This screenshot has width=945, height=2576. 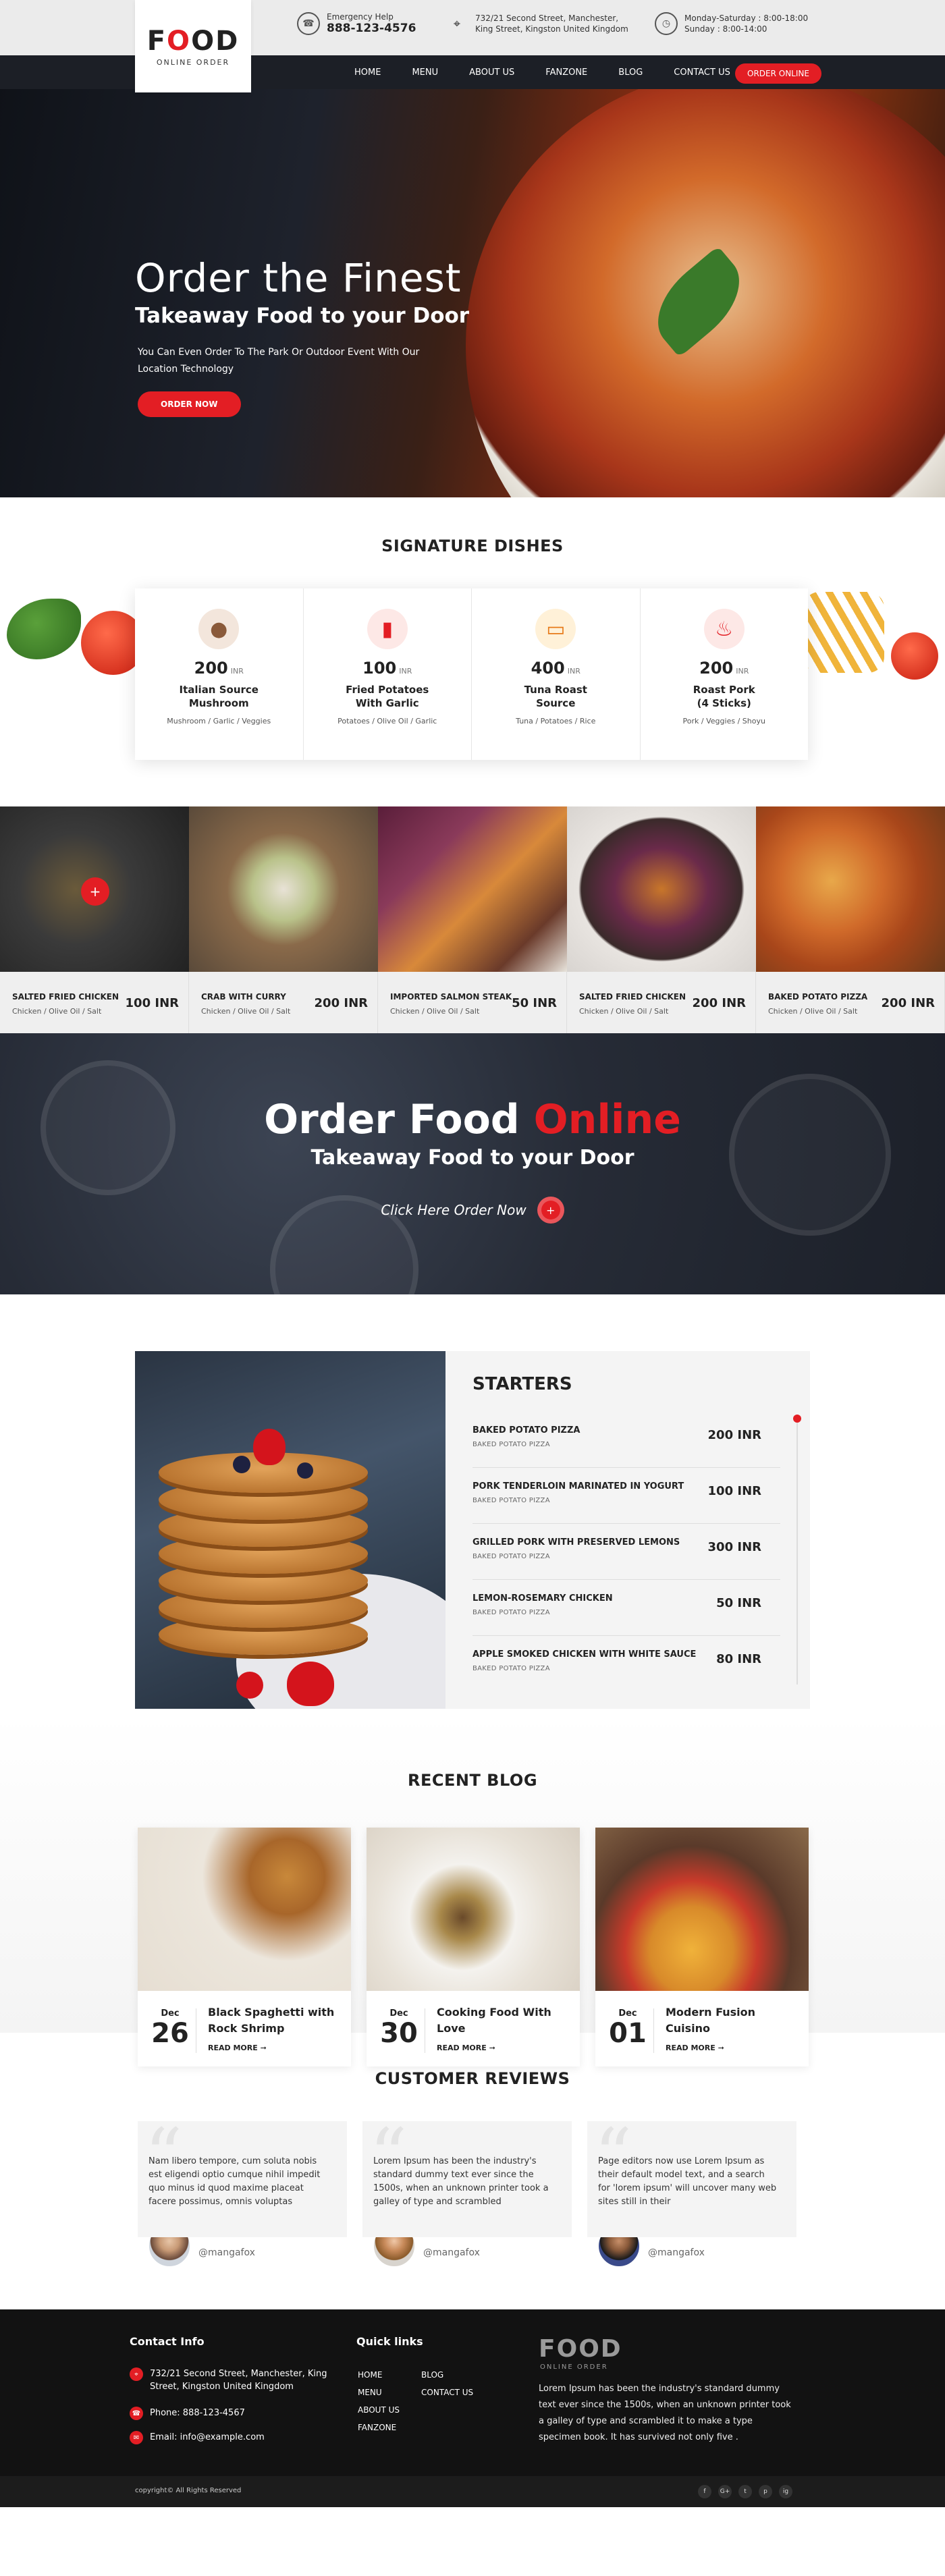 What do you see at coordinates (797, 1549) in the screenshot?
I see `menu-scrollbar` at bounding box center [797, 1549].